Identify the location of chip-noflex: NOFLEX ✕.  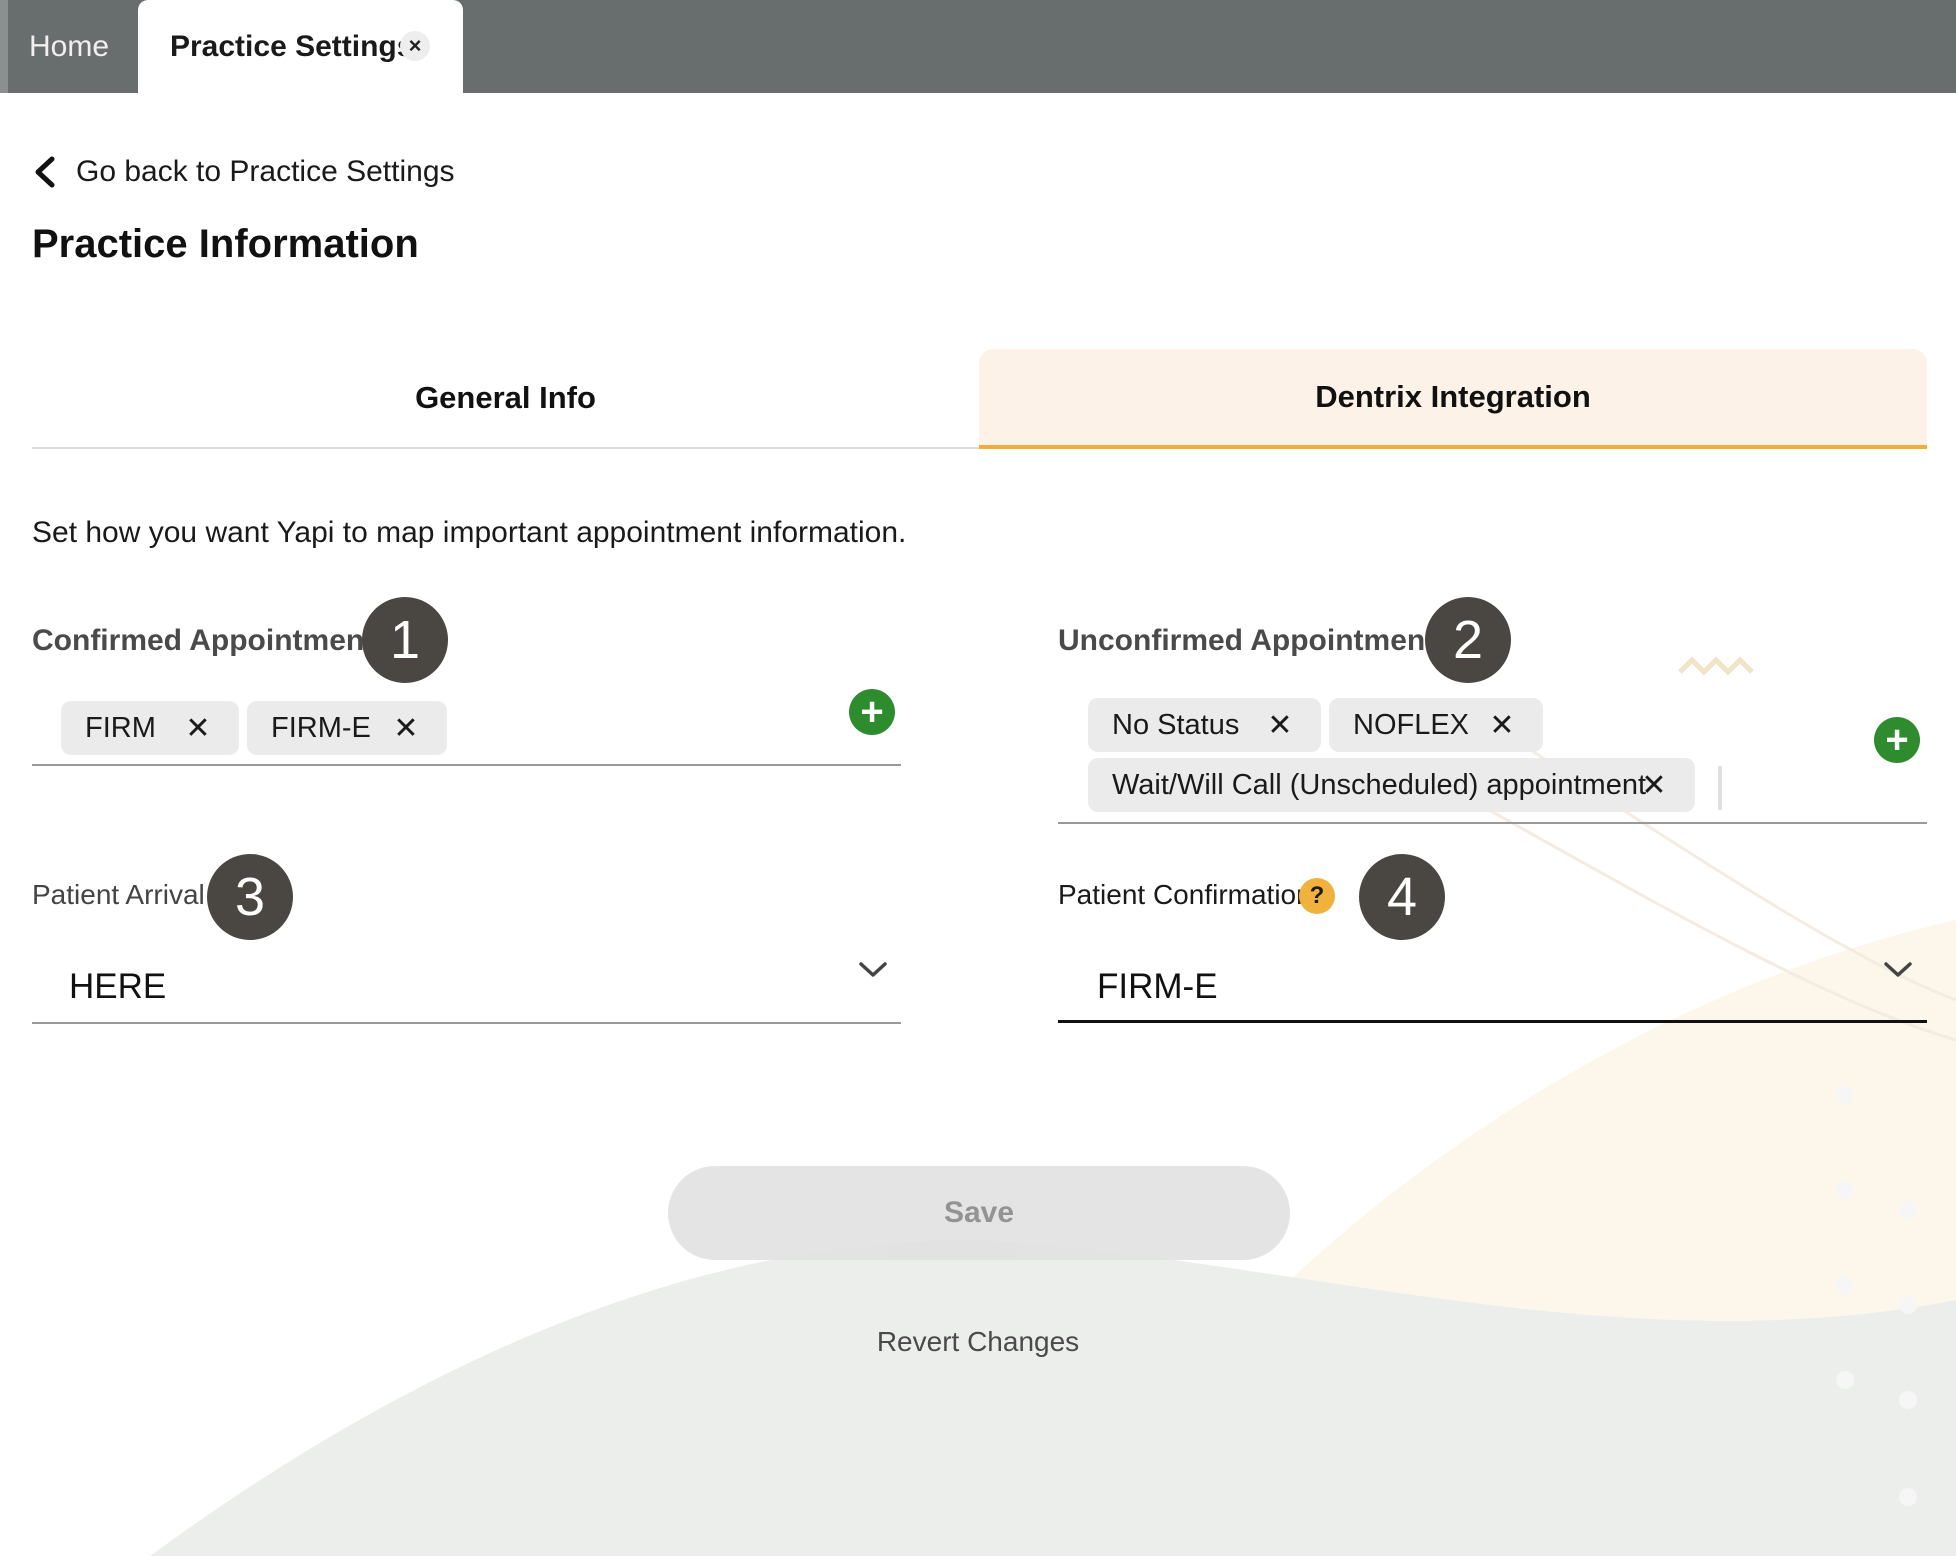
(1436, 725).